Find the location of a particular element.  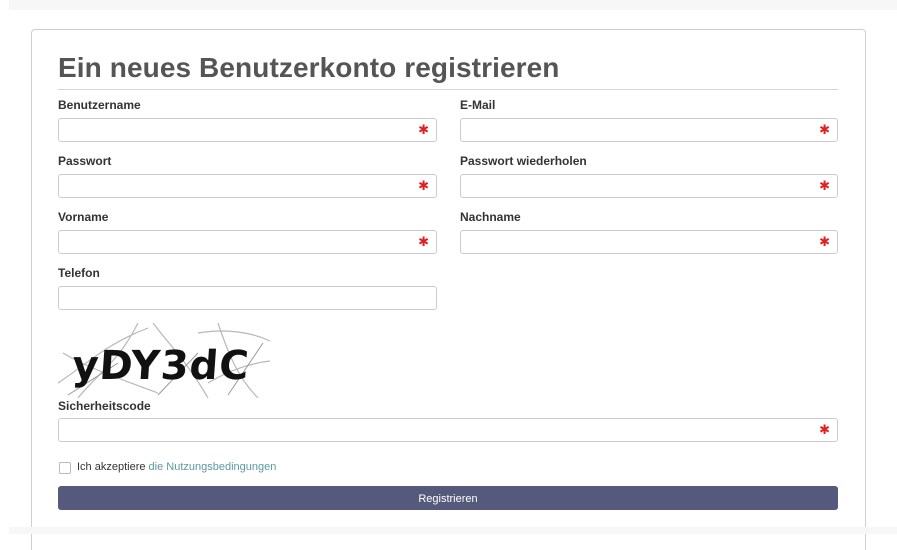

phone-field is located at coordinates (247, 298).